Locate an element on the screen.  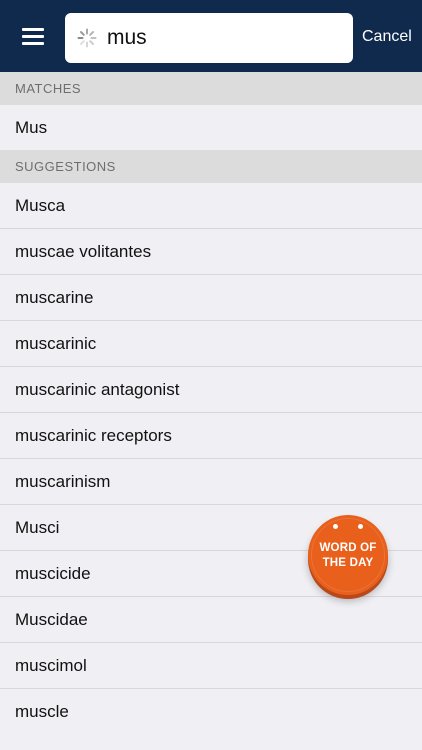
suggestion-item: muscarinic receptors is located at coordinates (211, 436).